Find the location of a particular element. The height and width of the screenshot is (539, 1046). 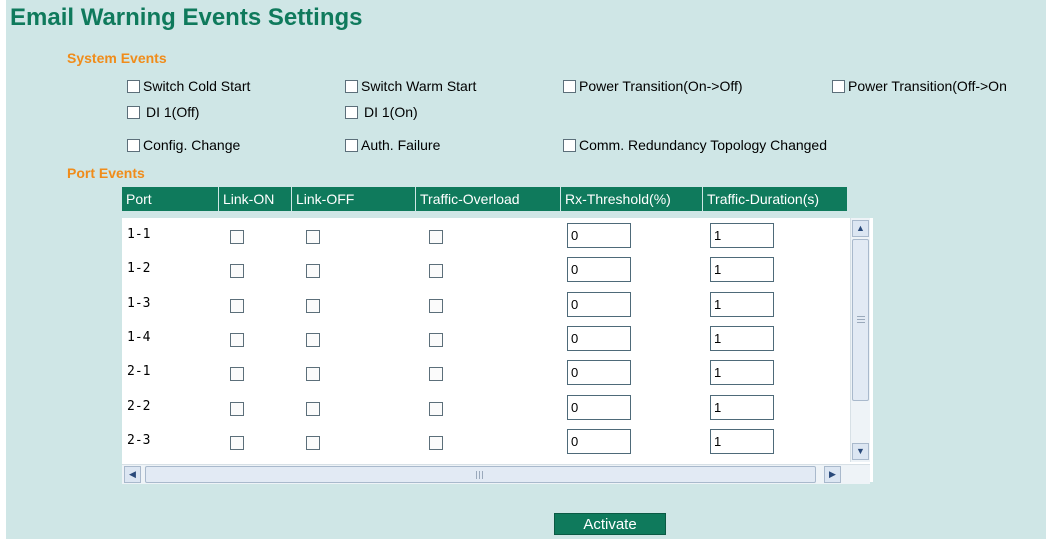

checkbox-config-change: Config. Change is located at coordinates (183, 145).